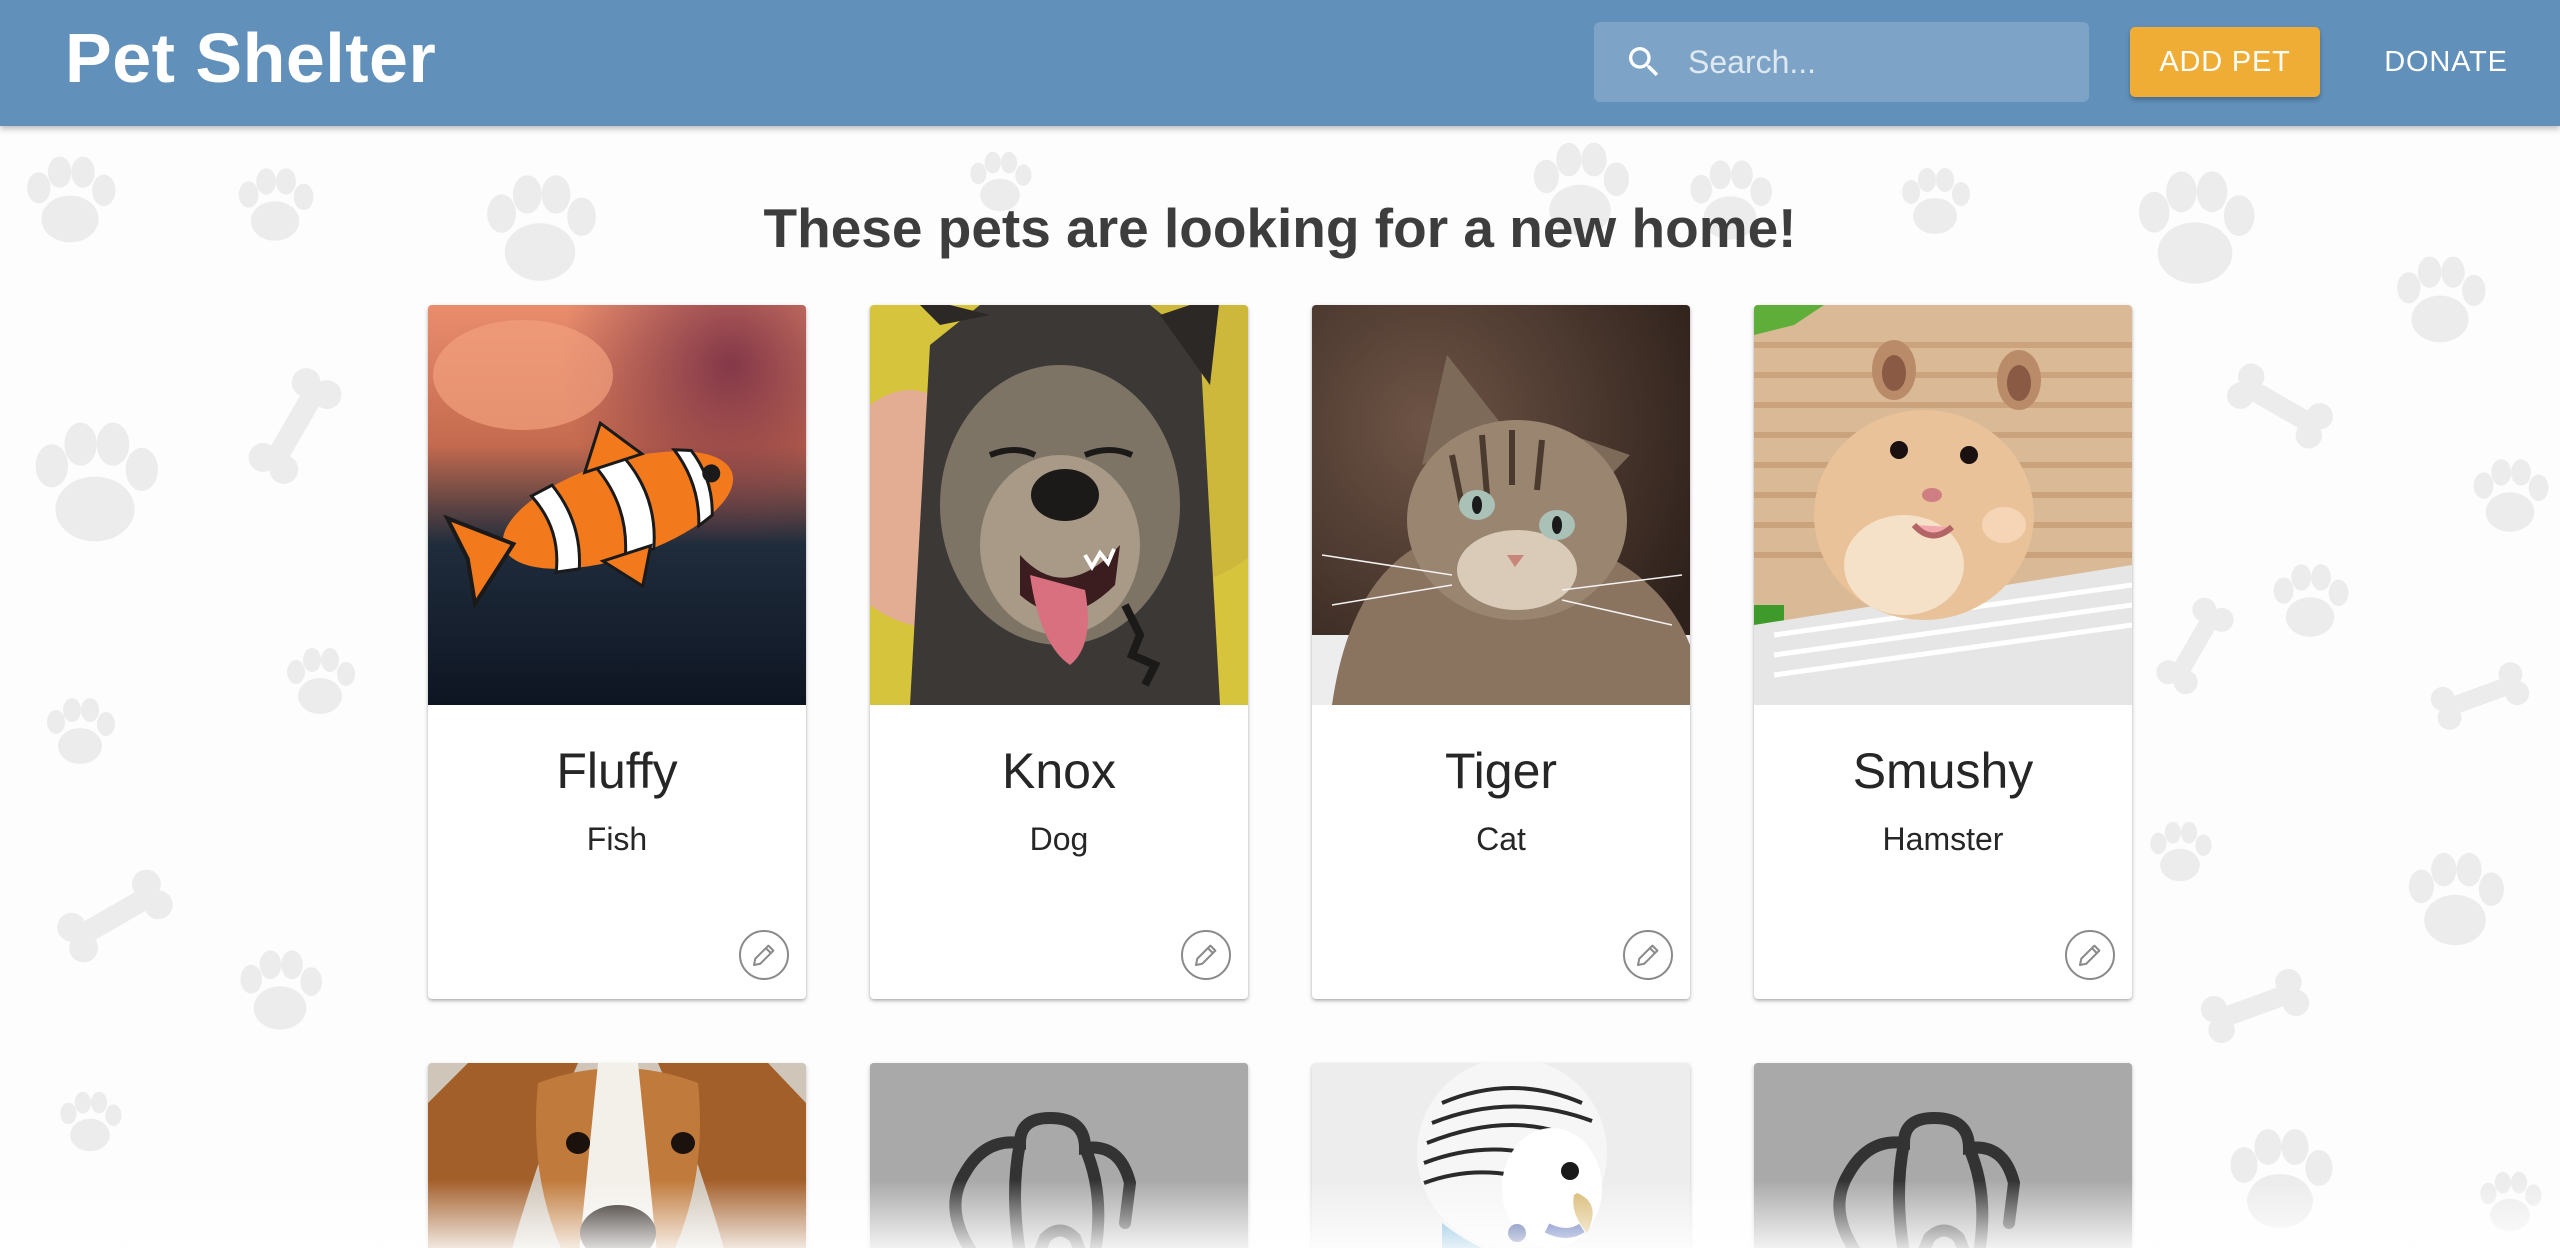 The image size is (2560, 1248). I want to click on search-icon, so click(1644, 62).